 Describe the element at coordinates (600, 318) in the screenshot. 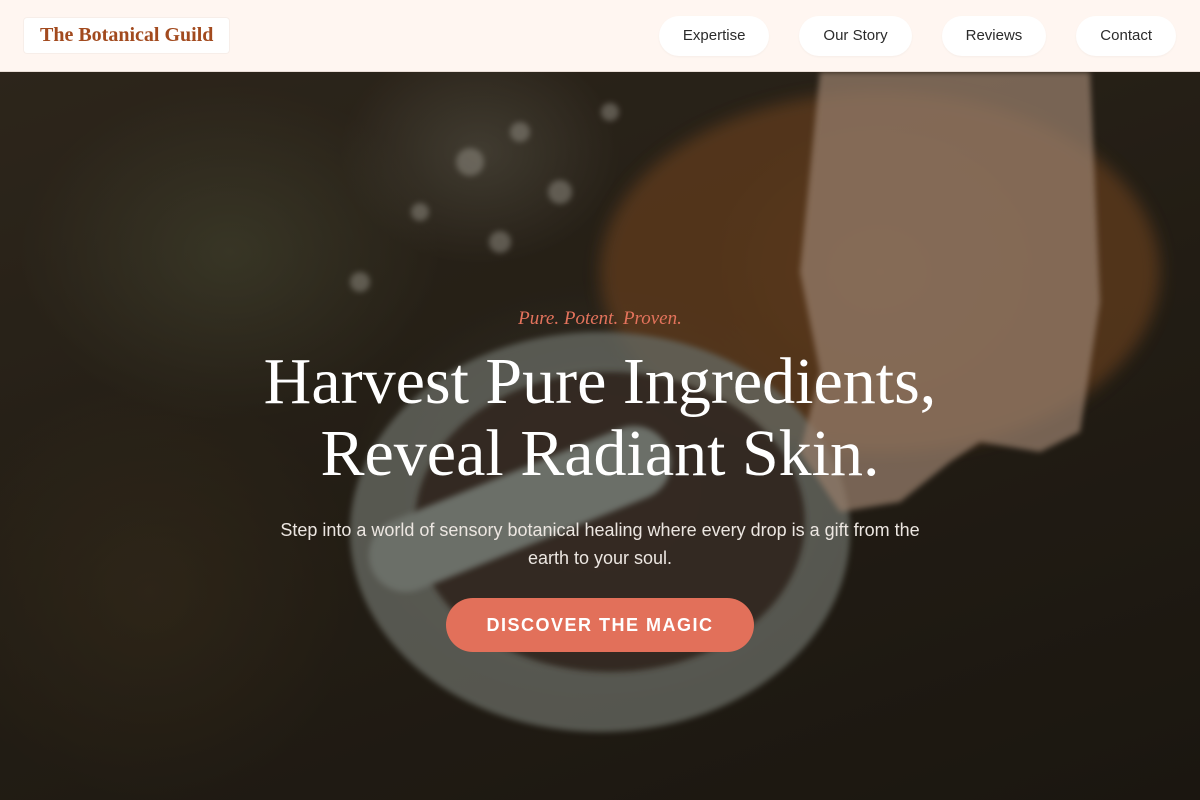

I see `hero-tagline: Pure. Potent. Proven.` at that location.